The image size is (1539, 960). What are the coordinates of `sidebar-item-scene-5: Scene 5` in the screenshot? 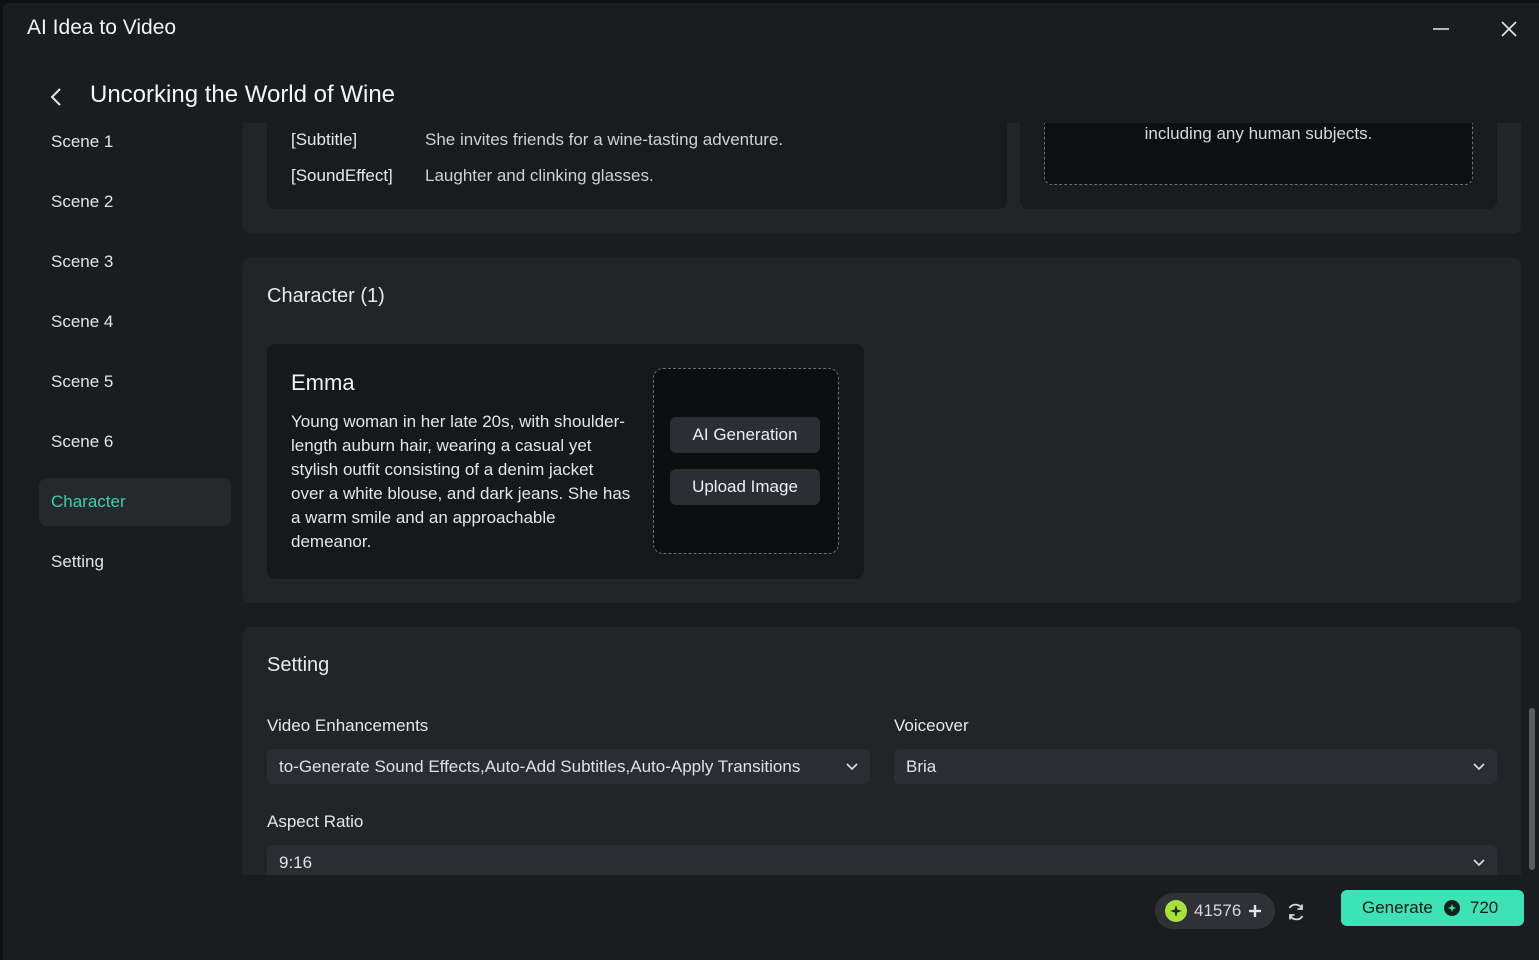 It's located at (135, 382).